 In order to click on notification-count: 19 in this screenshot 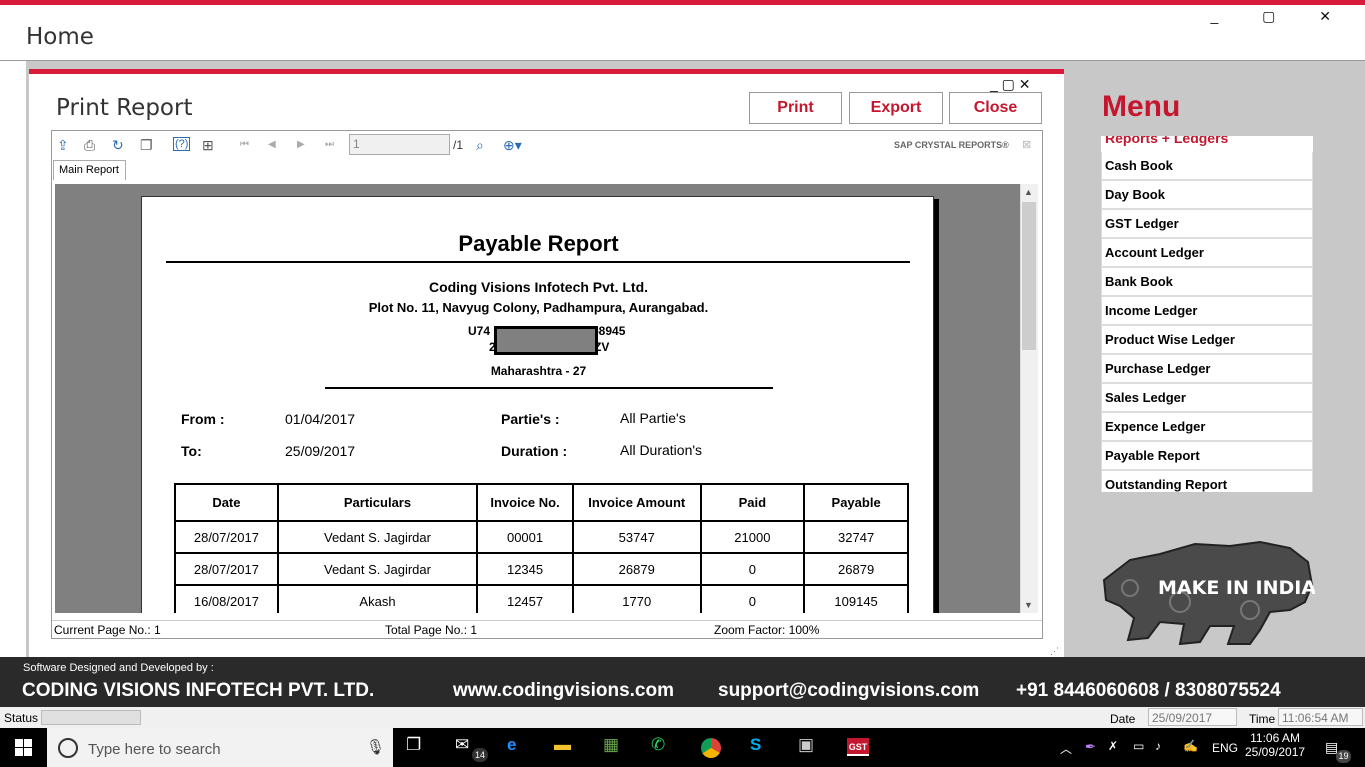, I will do `click(1343, 756)`.